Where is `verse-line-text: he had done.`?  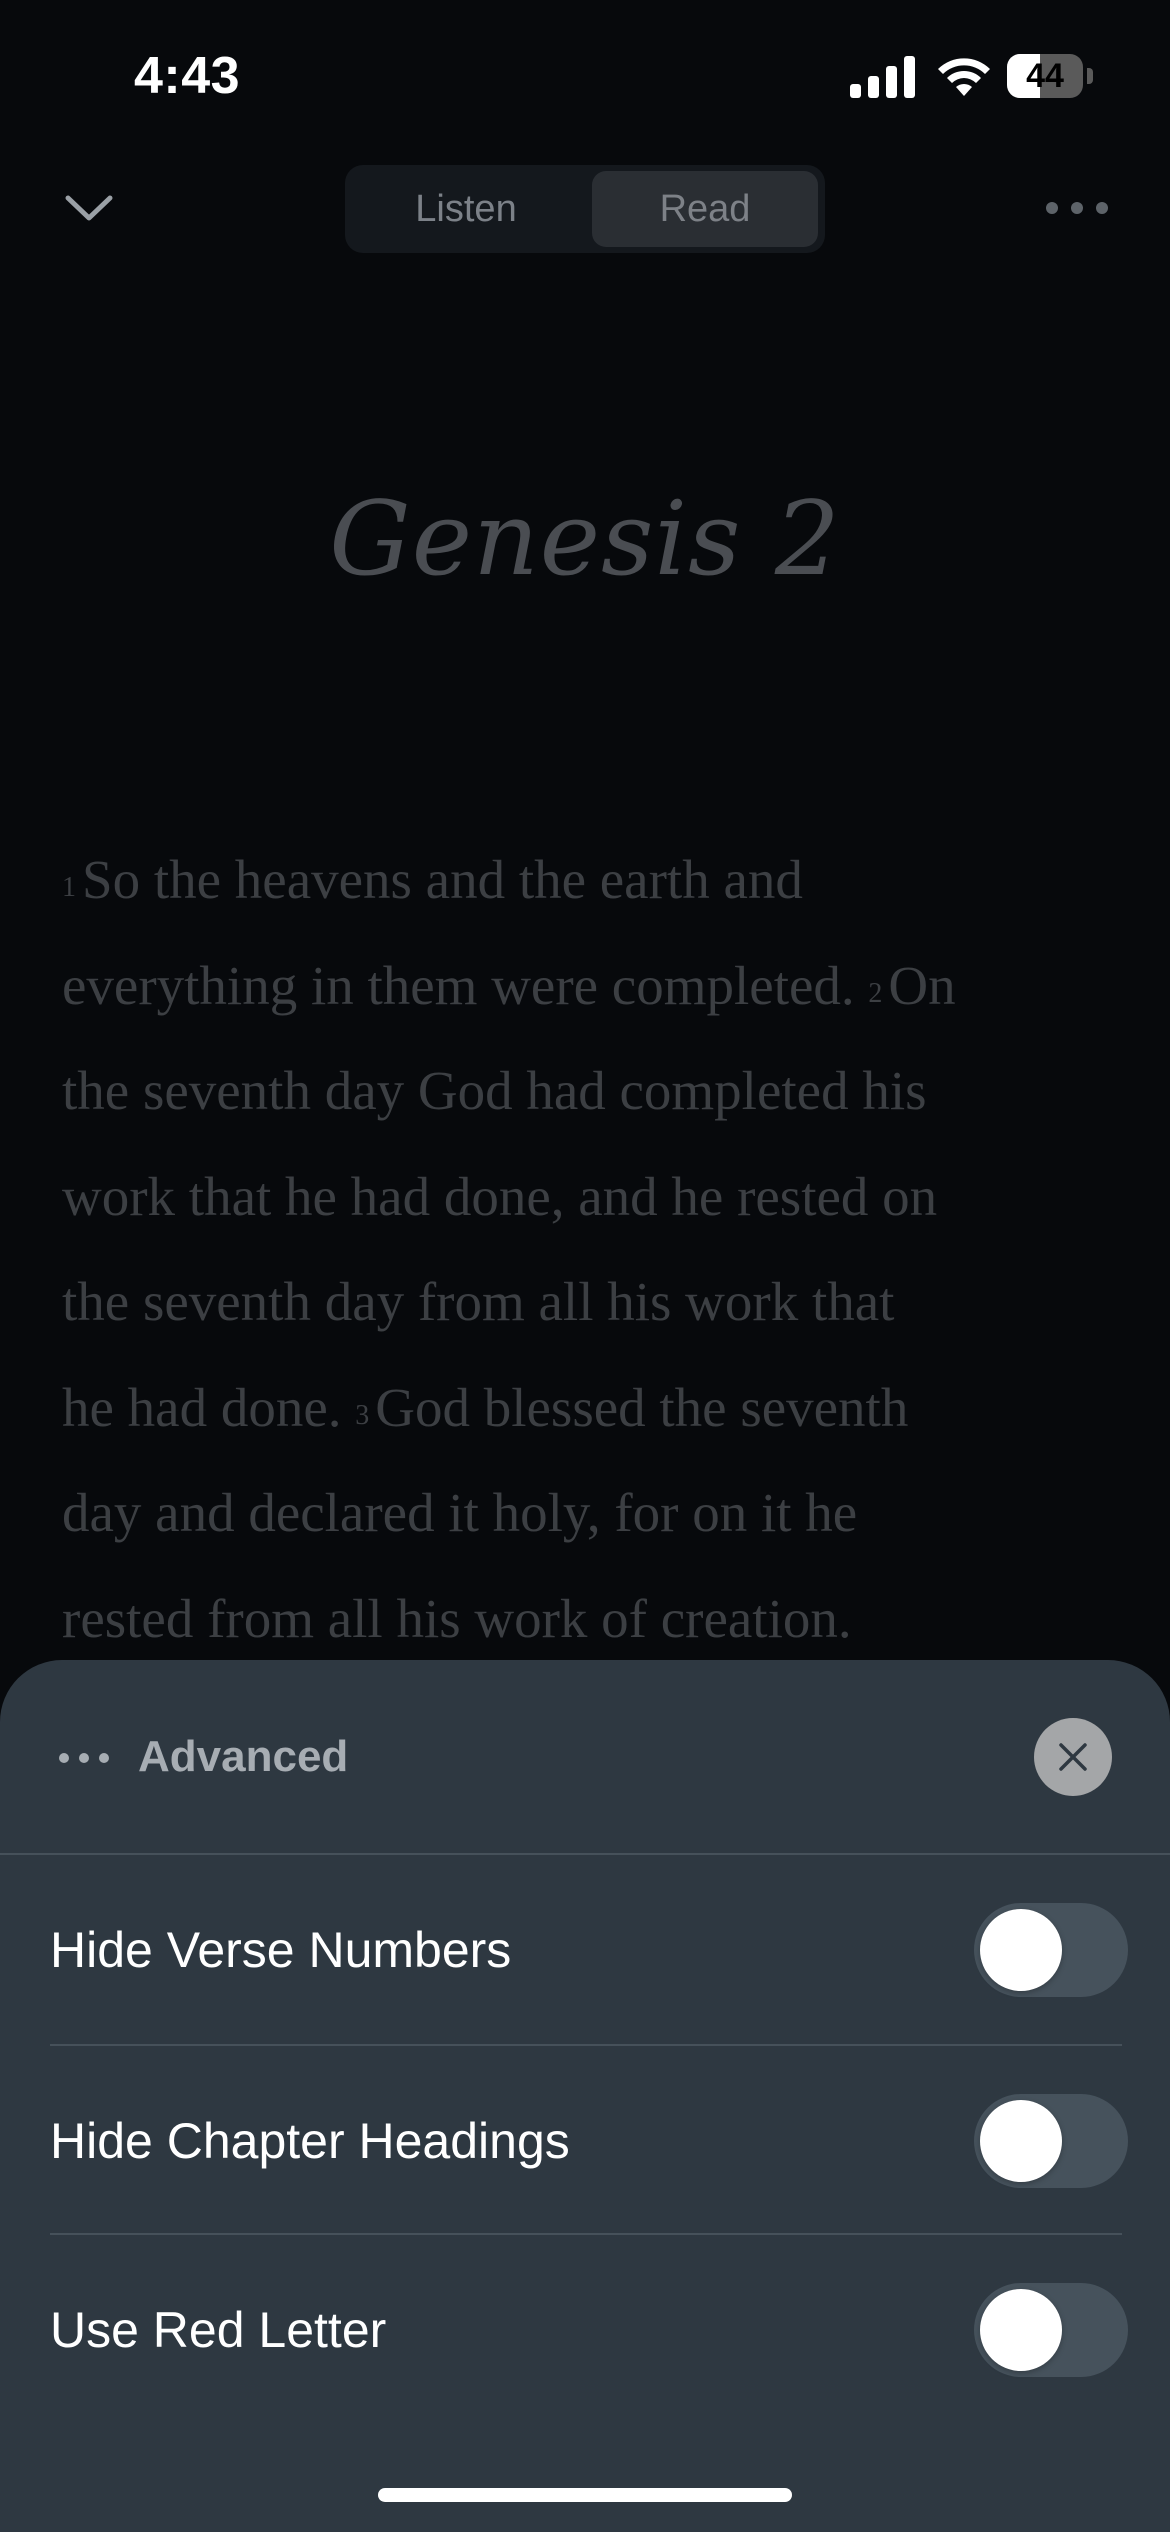
verse-line-text: he had done. is located at coordinates (202, 1407).